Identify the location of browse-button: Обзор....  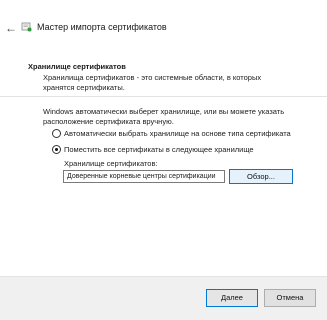
(261, 176).